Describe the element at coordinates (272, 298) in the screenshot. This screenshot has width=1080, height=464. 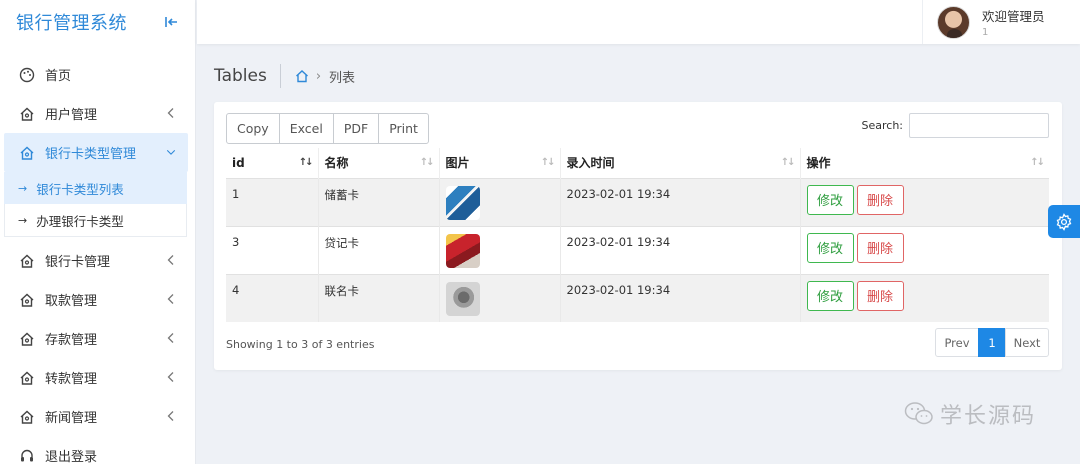
I see `cell-id: 4` at that location.